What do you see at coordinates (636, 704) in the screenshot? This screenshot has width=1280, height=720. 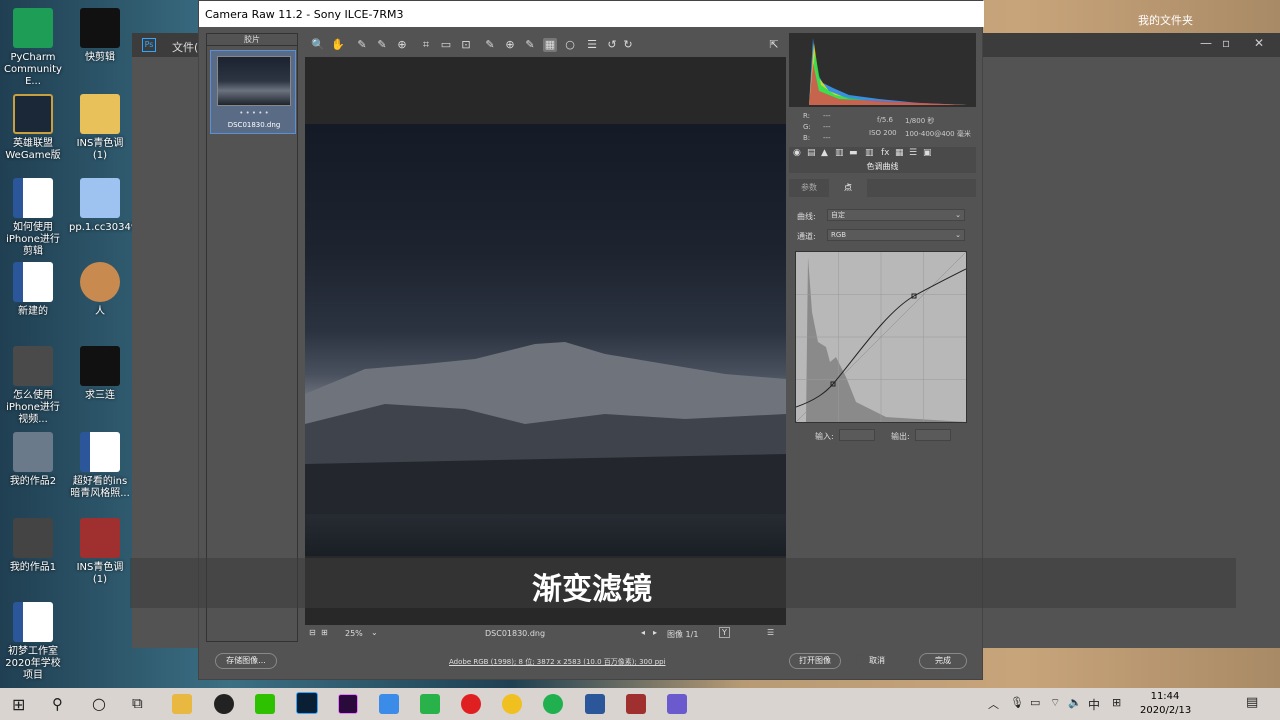 I see `winrar-taskbar-icon` at bounding box center [636, 704].